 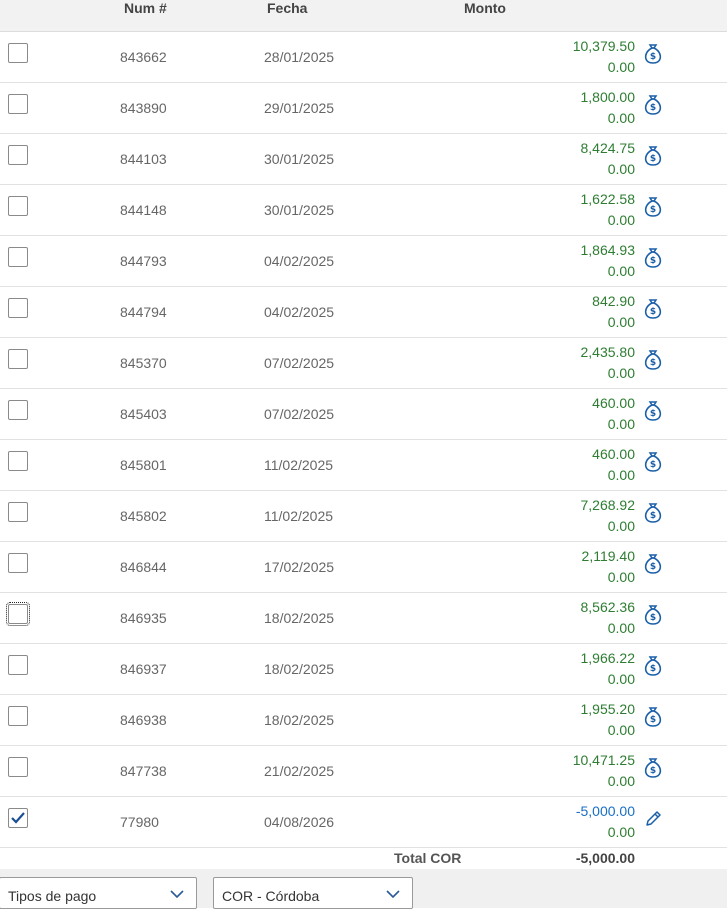 What do you see at coordinates (605, 858) in the screenshot?
I see `total-value: -5,000.00` at bounding box center [605, 858].